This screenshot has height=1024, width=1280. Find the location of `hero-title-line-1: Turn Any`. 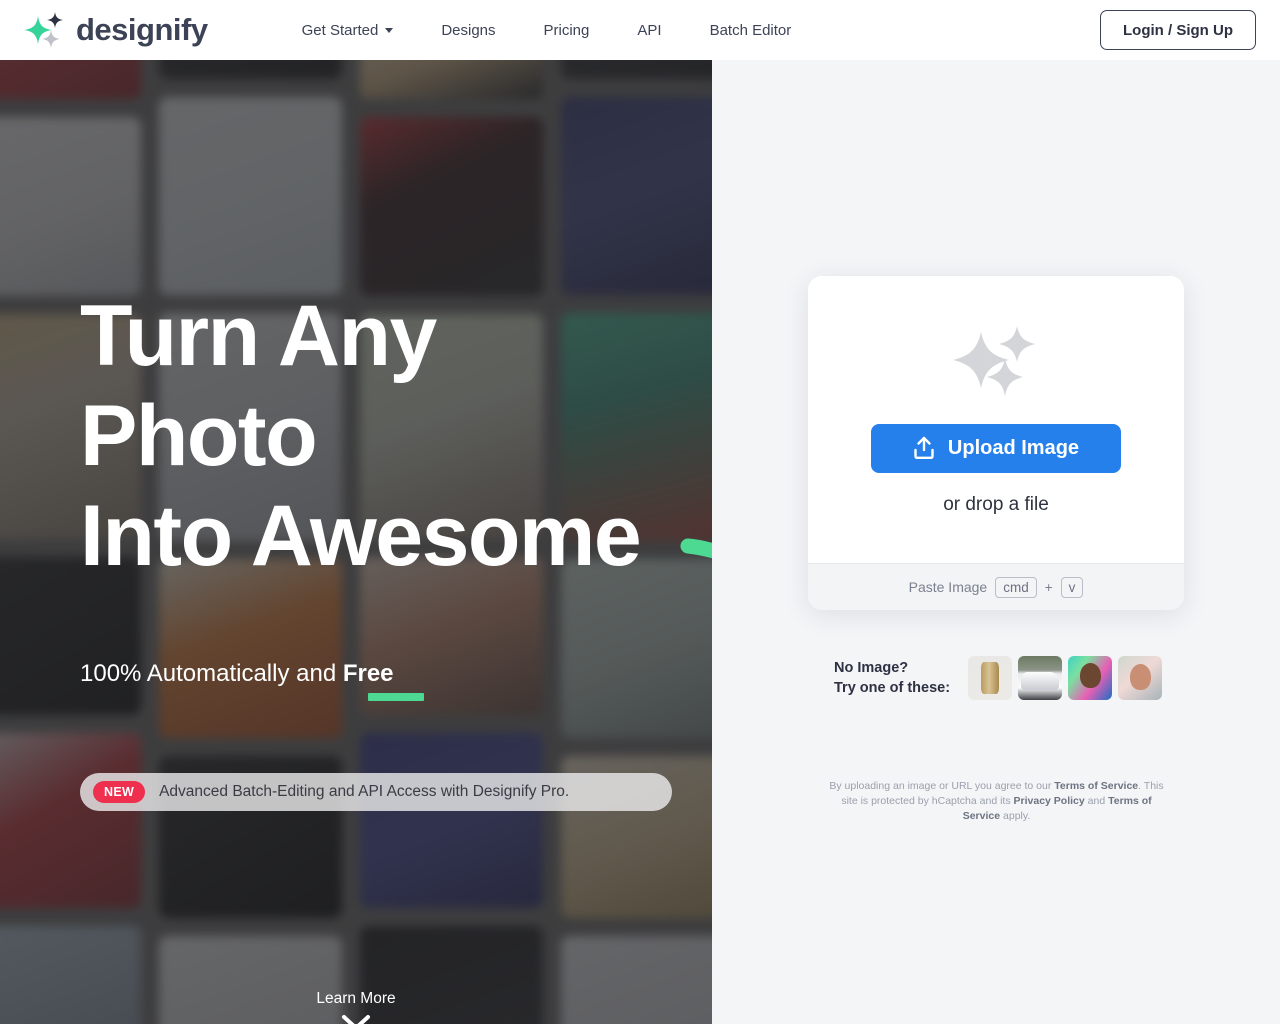

hero-title-line-1: Turn Any is located at coordinates (258, 336).